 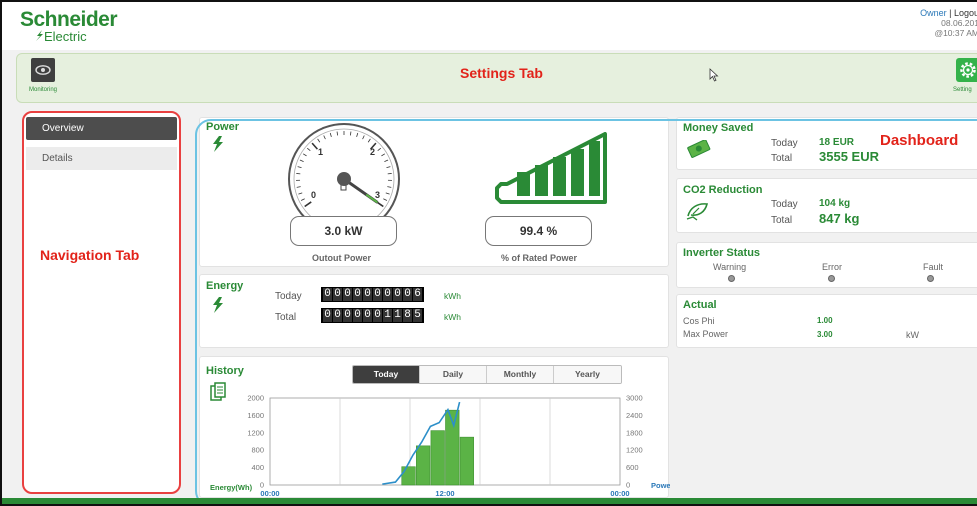 I want to click on footer-bar, so click(x=489, y=501).